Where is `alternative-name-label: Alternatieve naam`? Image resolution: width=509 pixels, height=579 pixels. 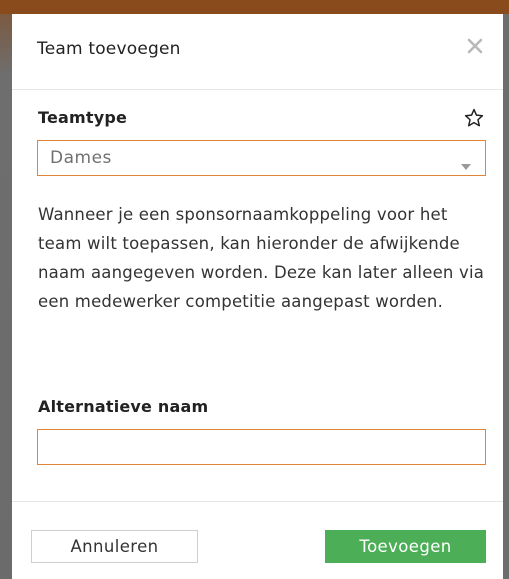 alternative-name-label: Alternatieve naam is located at coordinates (123, 406).